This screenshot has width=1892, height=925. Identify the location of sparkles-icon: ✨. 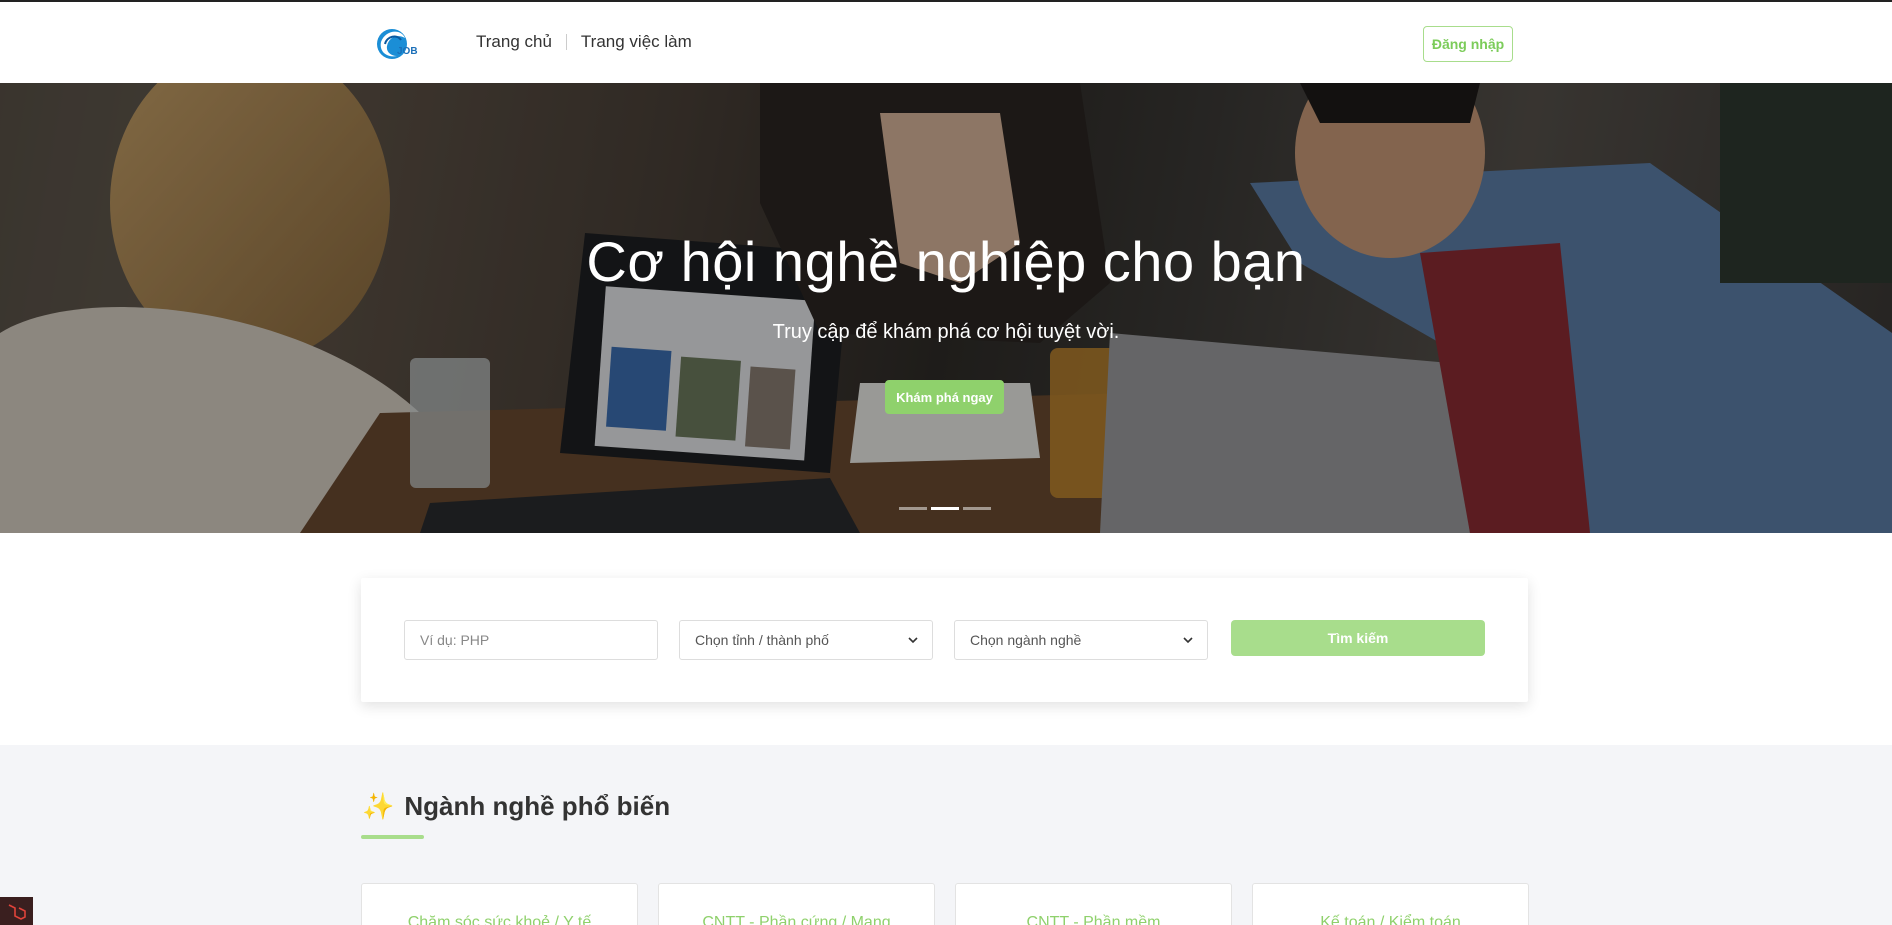
(378, 806).